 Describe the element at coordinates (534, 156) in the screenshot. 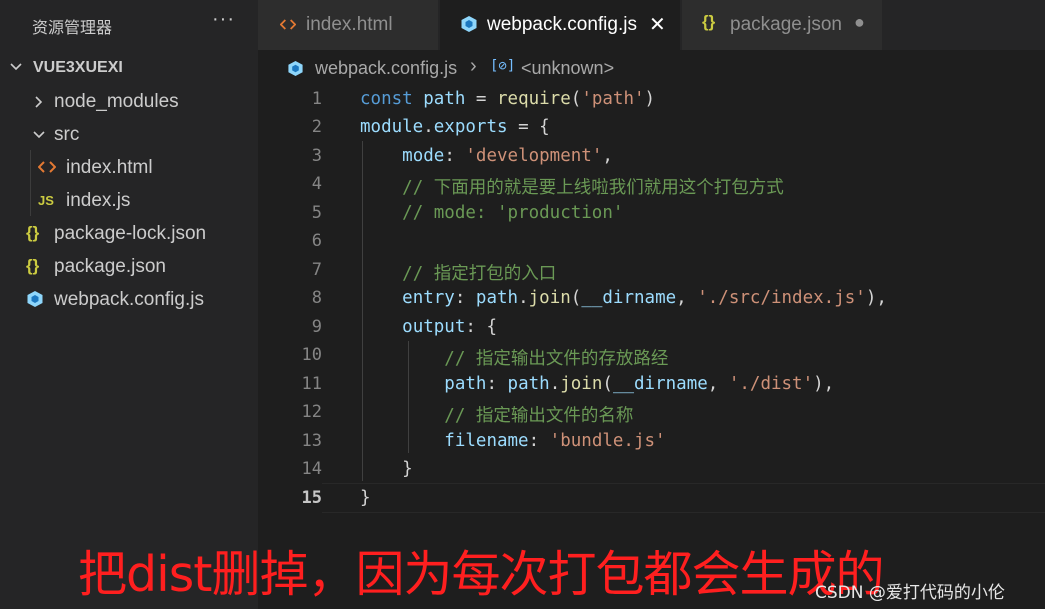

I see `code-token: 'development'` at that location.